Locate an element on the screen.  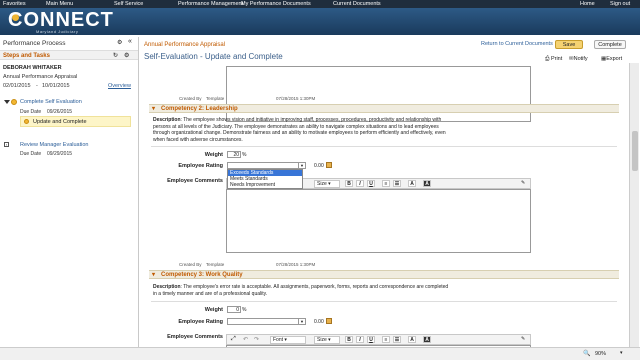
created-by-value-2: Template is located at coordinates (215, 264).